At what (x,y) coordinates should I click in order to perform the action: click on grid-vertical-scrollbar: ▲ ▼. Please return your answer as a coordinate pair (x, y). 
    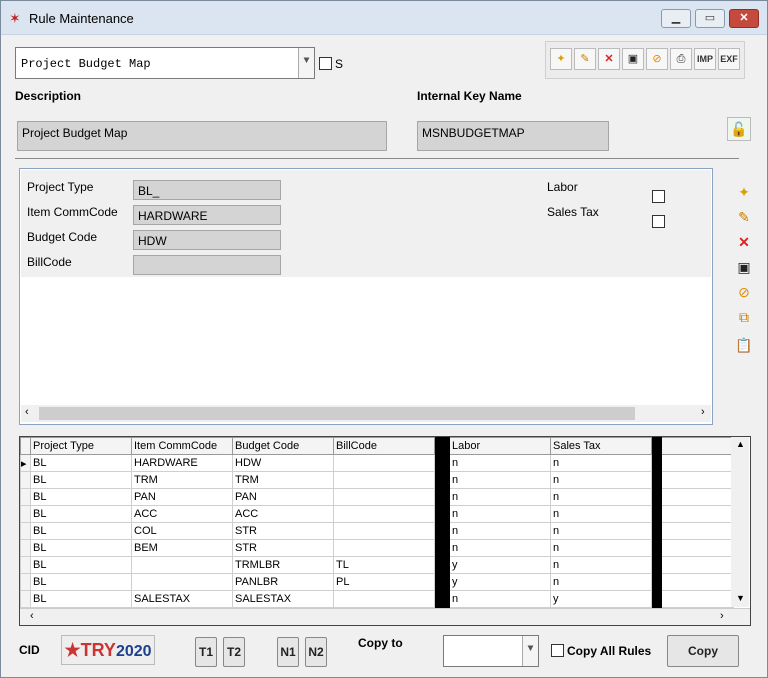
    Looking at the image, I should click on (740, 522).